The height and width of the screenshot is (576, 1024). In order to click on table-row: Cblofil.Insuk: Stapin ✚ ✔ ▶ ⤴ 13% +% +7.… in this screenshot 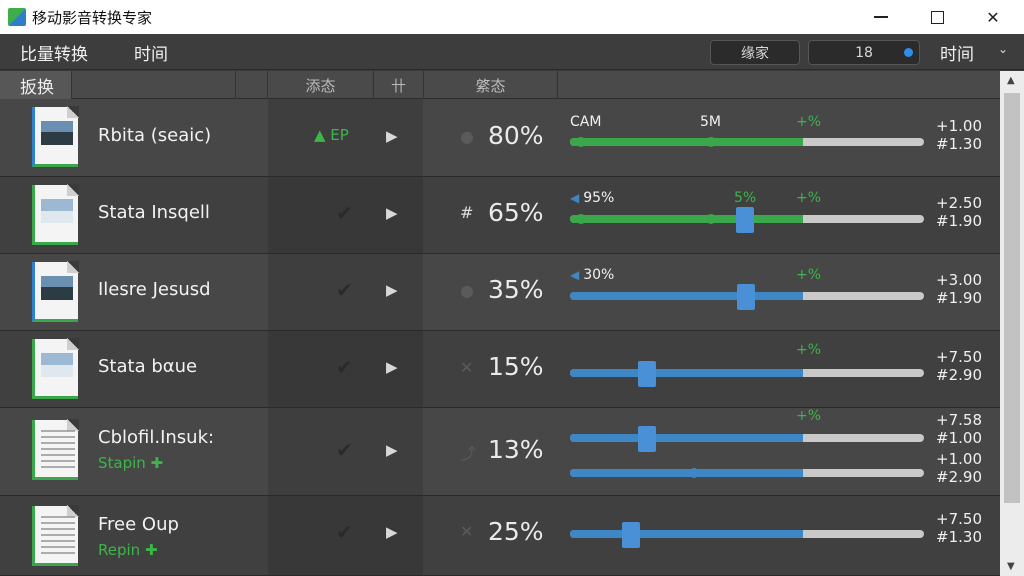, I will do `click(500, 452)`.